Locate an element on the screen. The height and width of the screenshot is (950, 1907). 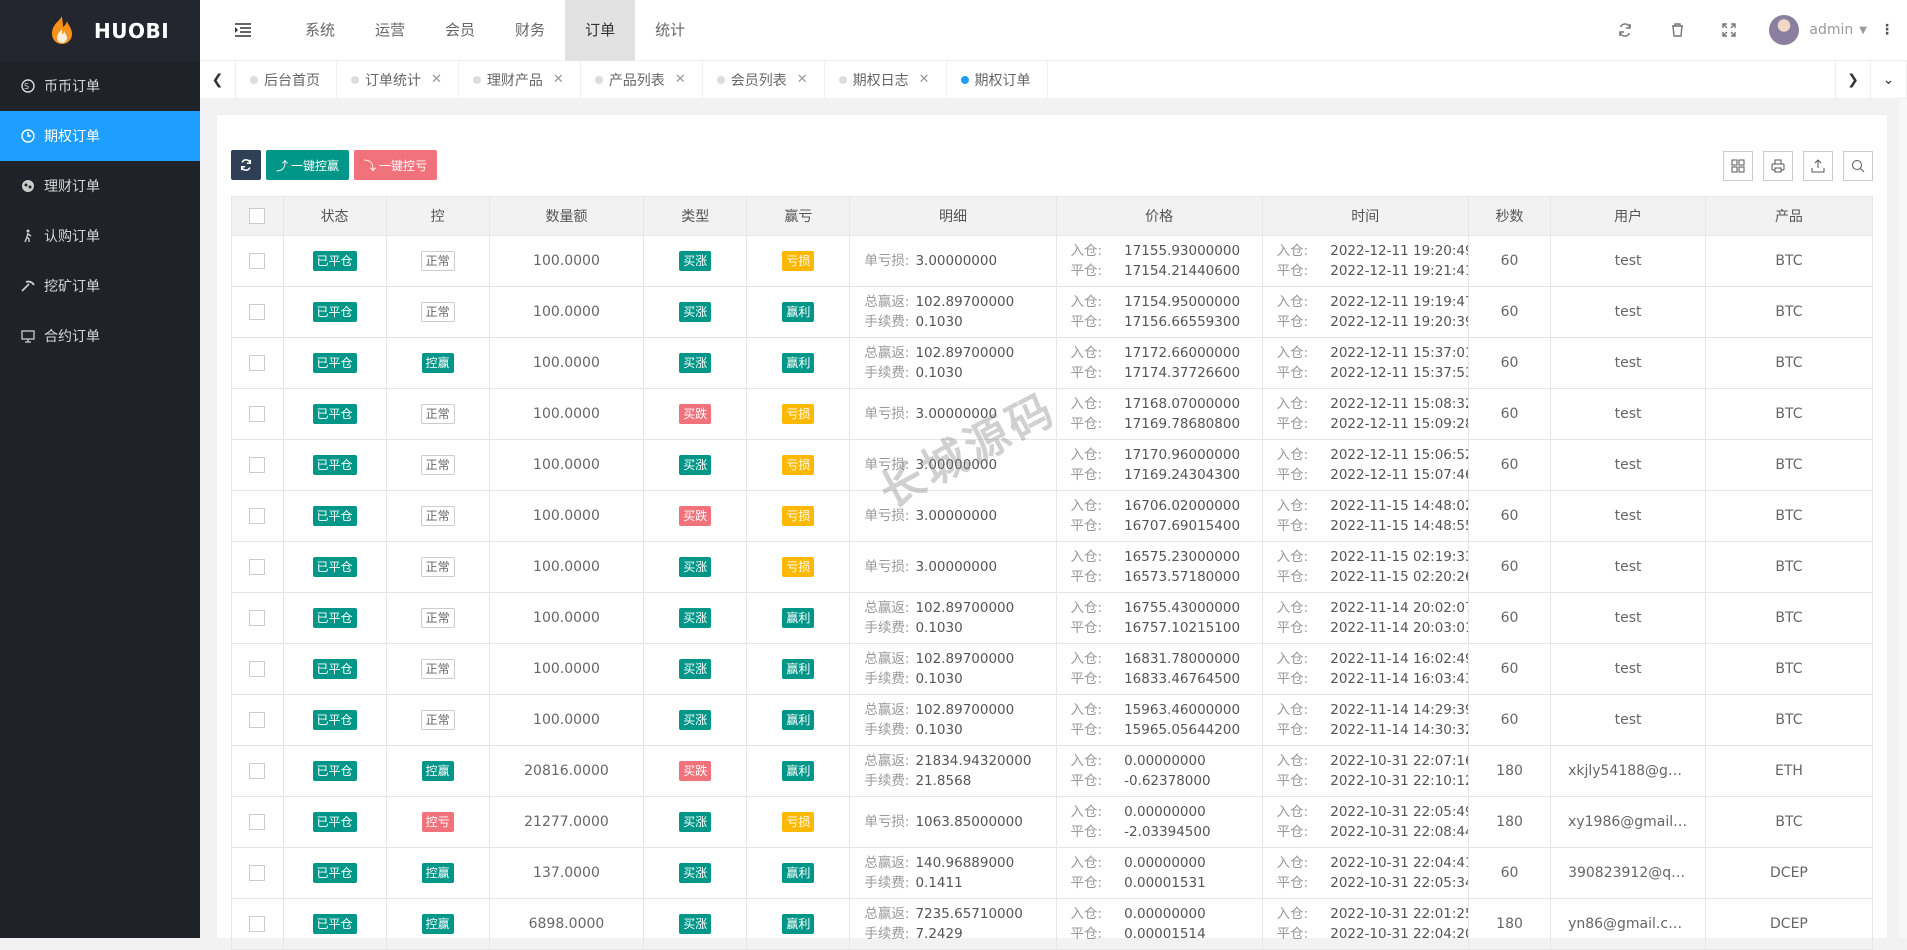
select-all-checkbox is located at coordinates (257, 216).